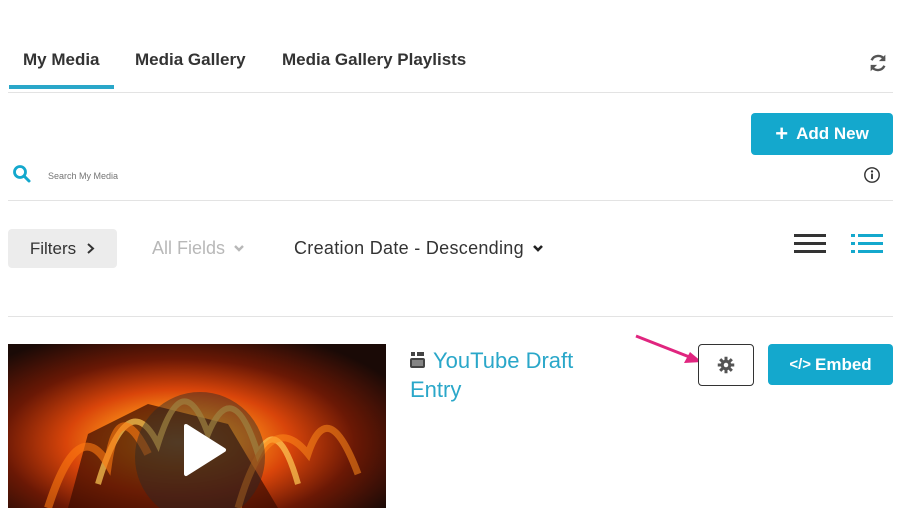 The image size is (897, 508). I want to click on youtube-icon, so click(417, 360).